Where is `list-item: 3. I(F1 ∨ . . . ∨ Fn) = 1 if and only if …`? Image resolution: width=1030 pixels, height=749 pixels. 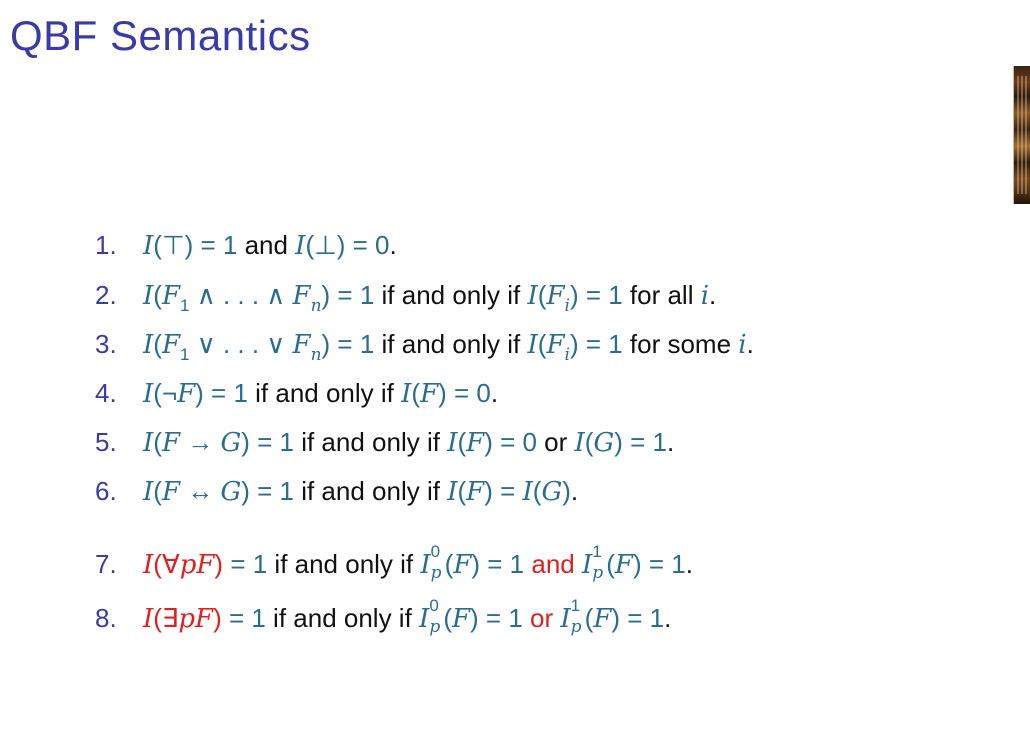 list-item: 3. I(F1 ∨ . . . ∨ Fn) = 1 if and only if … is located at coordinates (424, 344).